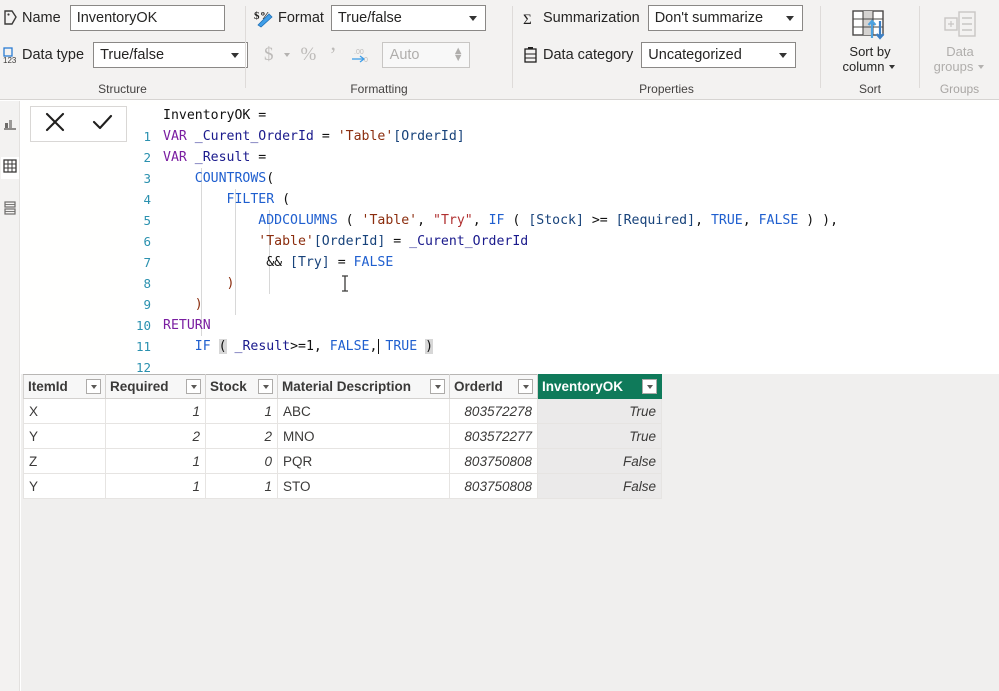 Image resolution: width=999 pixels, height=691 pixels. I want to click on sidebar-item-report-view, so click(10, 126).